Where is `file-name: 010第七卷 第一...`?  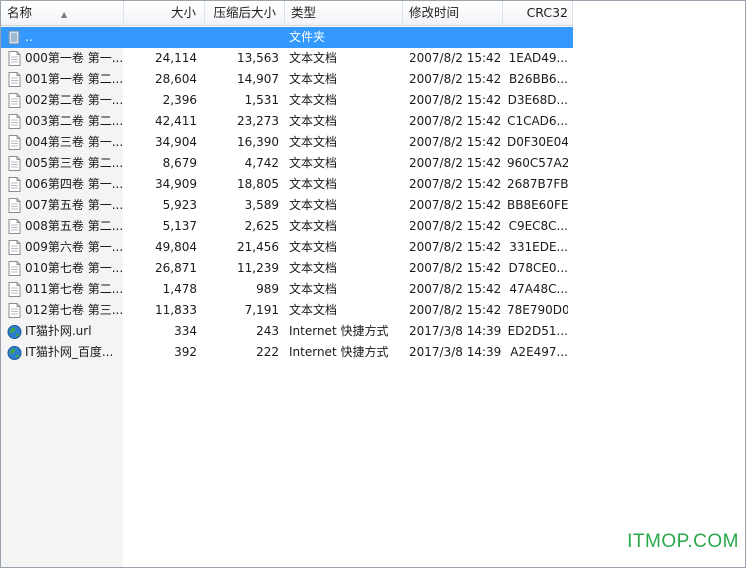
file-name: 010第七卷 第一... is located at coordinates (74, 268).